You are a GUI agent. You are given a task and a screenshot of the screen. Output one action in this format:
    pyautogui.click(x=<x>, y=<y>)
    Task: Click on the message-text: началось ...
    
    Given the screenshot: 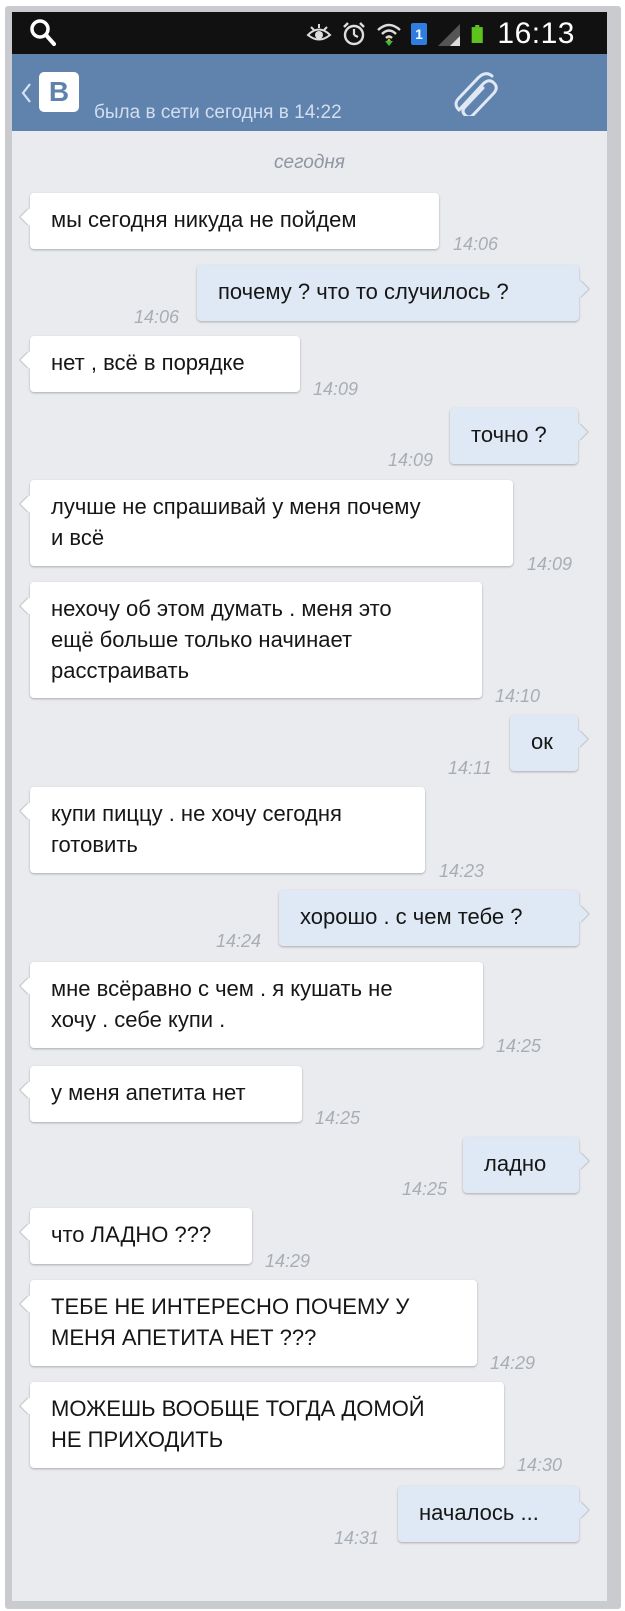 What is the action you would take?
    pyautogui.click(x=489, y=1512)
    